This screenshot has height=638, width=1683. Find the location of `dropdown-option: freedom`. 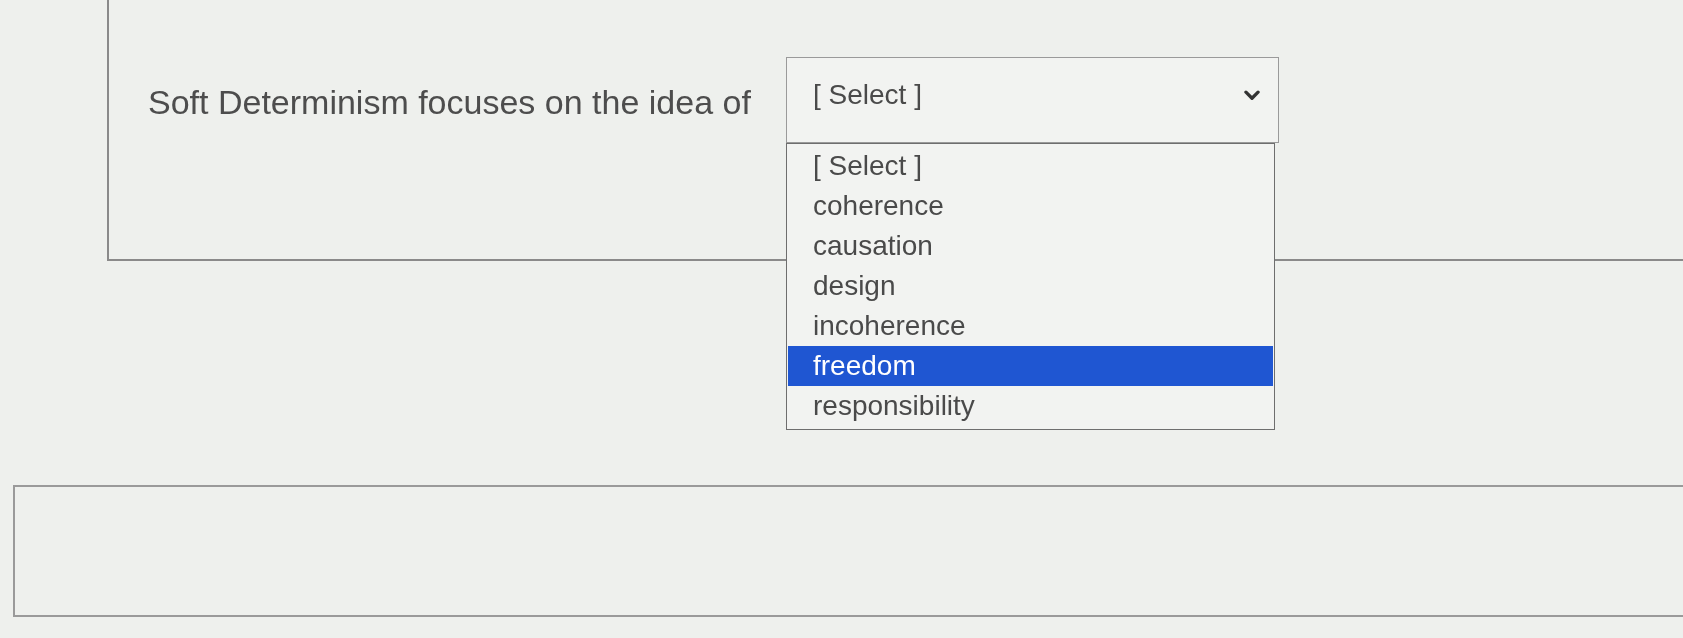

dropdown-option: freedom is located at coordinates (1030, 366).